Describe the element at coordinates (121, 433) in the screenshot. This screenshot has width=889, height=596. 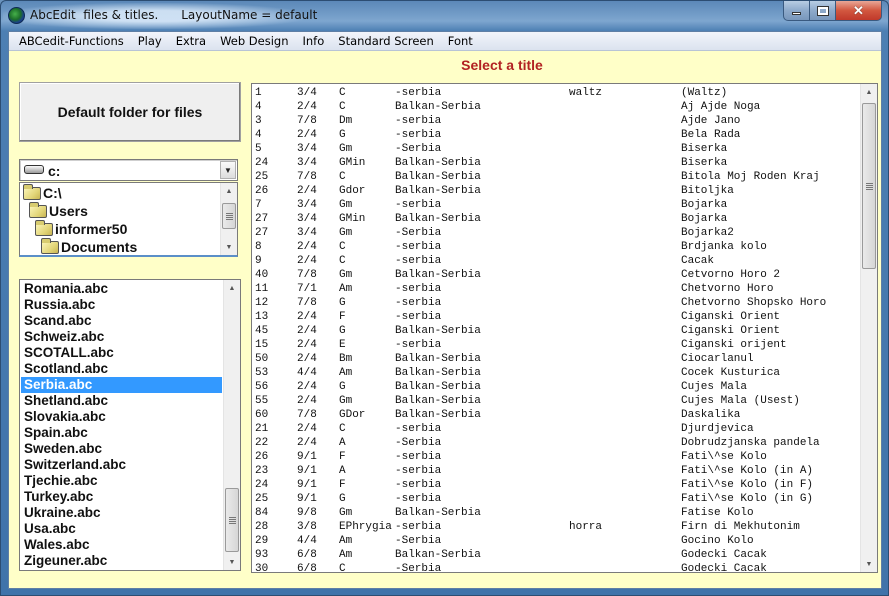
I see `file-list-item: Spain.abc` at that location.